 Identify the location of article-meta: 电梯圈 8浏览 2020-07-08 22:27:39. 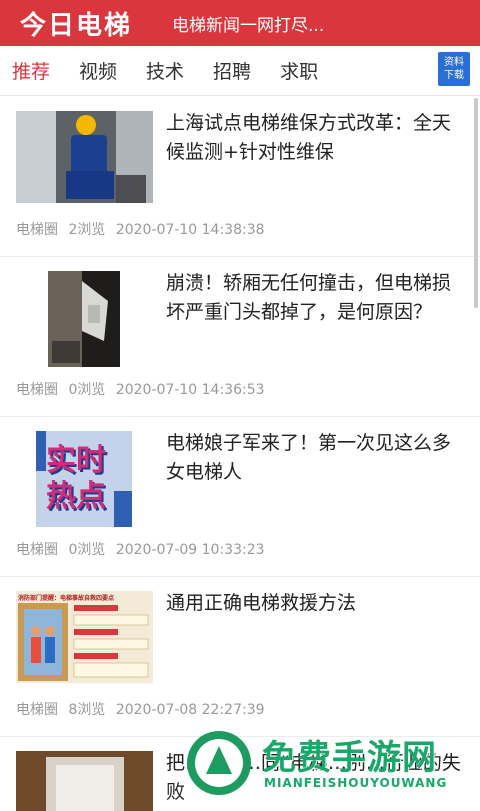
(143, 709).